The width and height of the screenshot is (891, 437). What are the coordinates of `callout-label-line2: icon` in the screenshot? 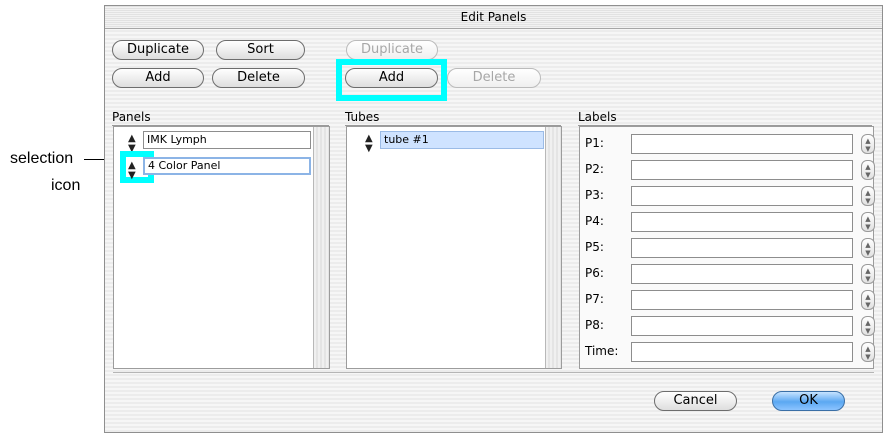 It's located at (66, 185).